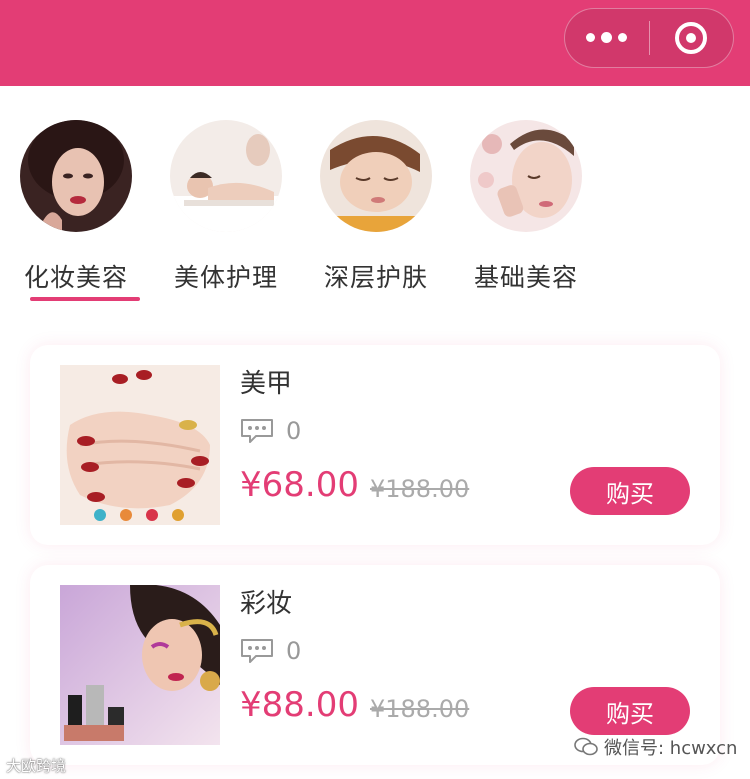 This screenshot has width=750, height=779. I want to click on top-bar, so click(375, 43).